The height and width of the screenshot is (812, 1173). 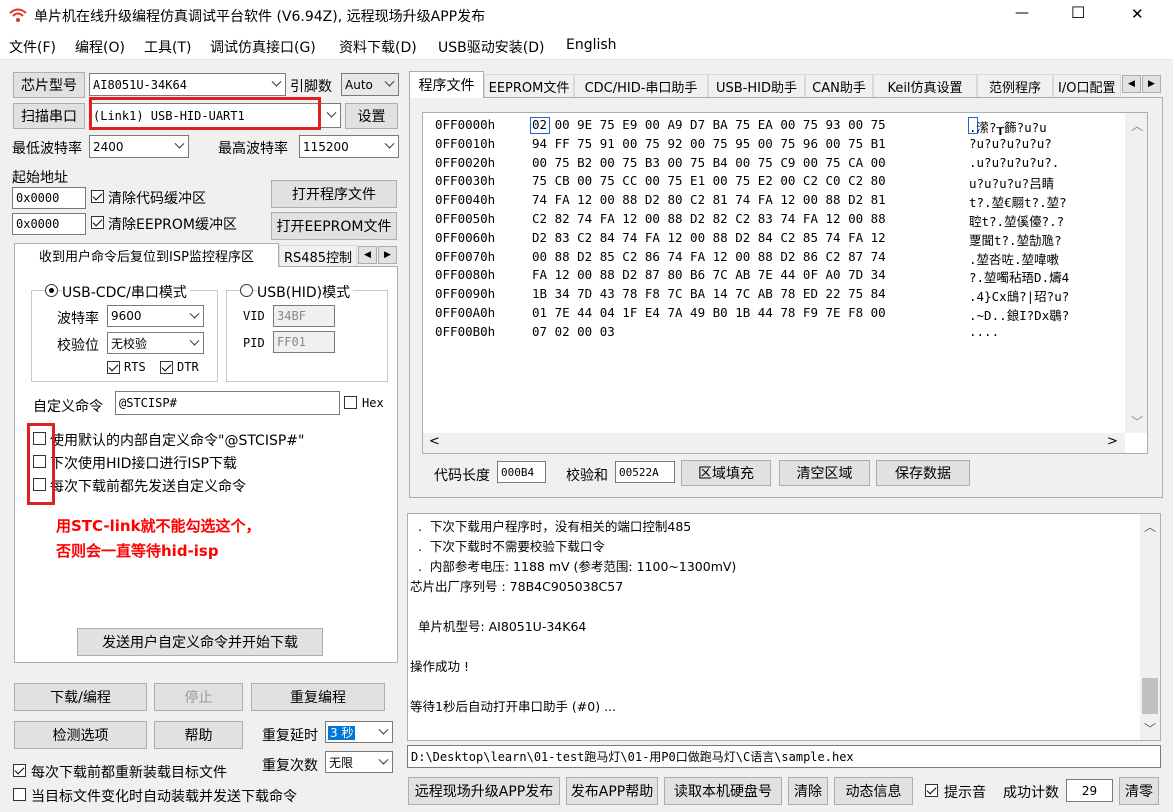 What do you see at coordinates (146, 255) in the screenshot?
I see `tab-isp-reset: 收到用户命令后复位到ISP监控程序区` at bounding box center [146, 255].